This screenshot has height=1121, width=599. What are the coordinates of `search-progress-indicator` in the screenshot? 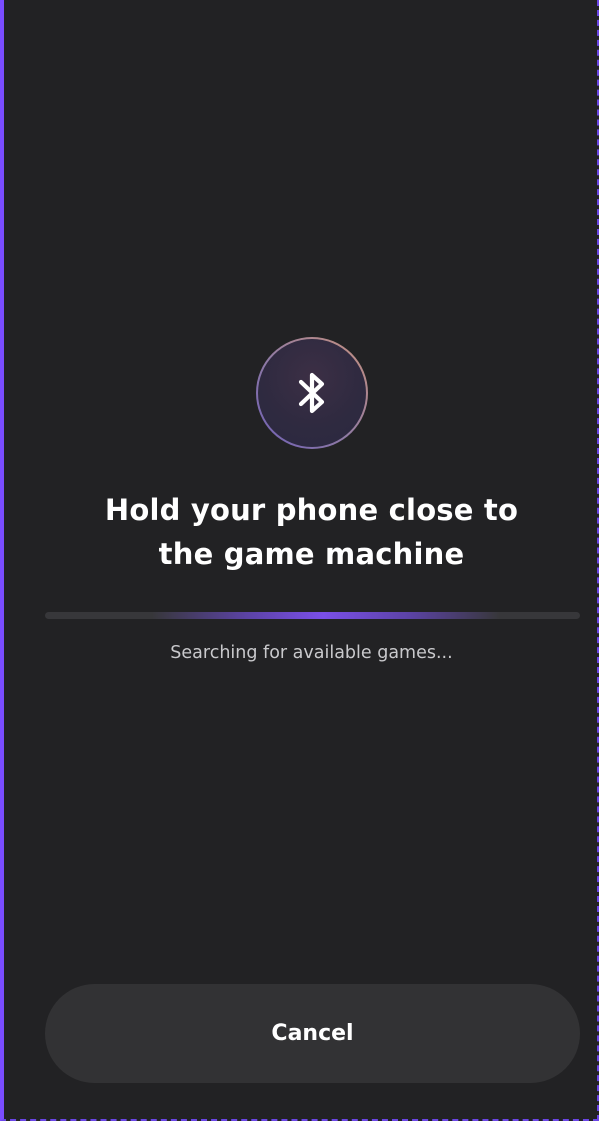 It's located at (312, 615).